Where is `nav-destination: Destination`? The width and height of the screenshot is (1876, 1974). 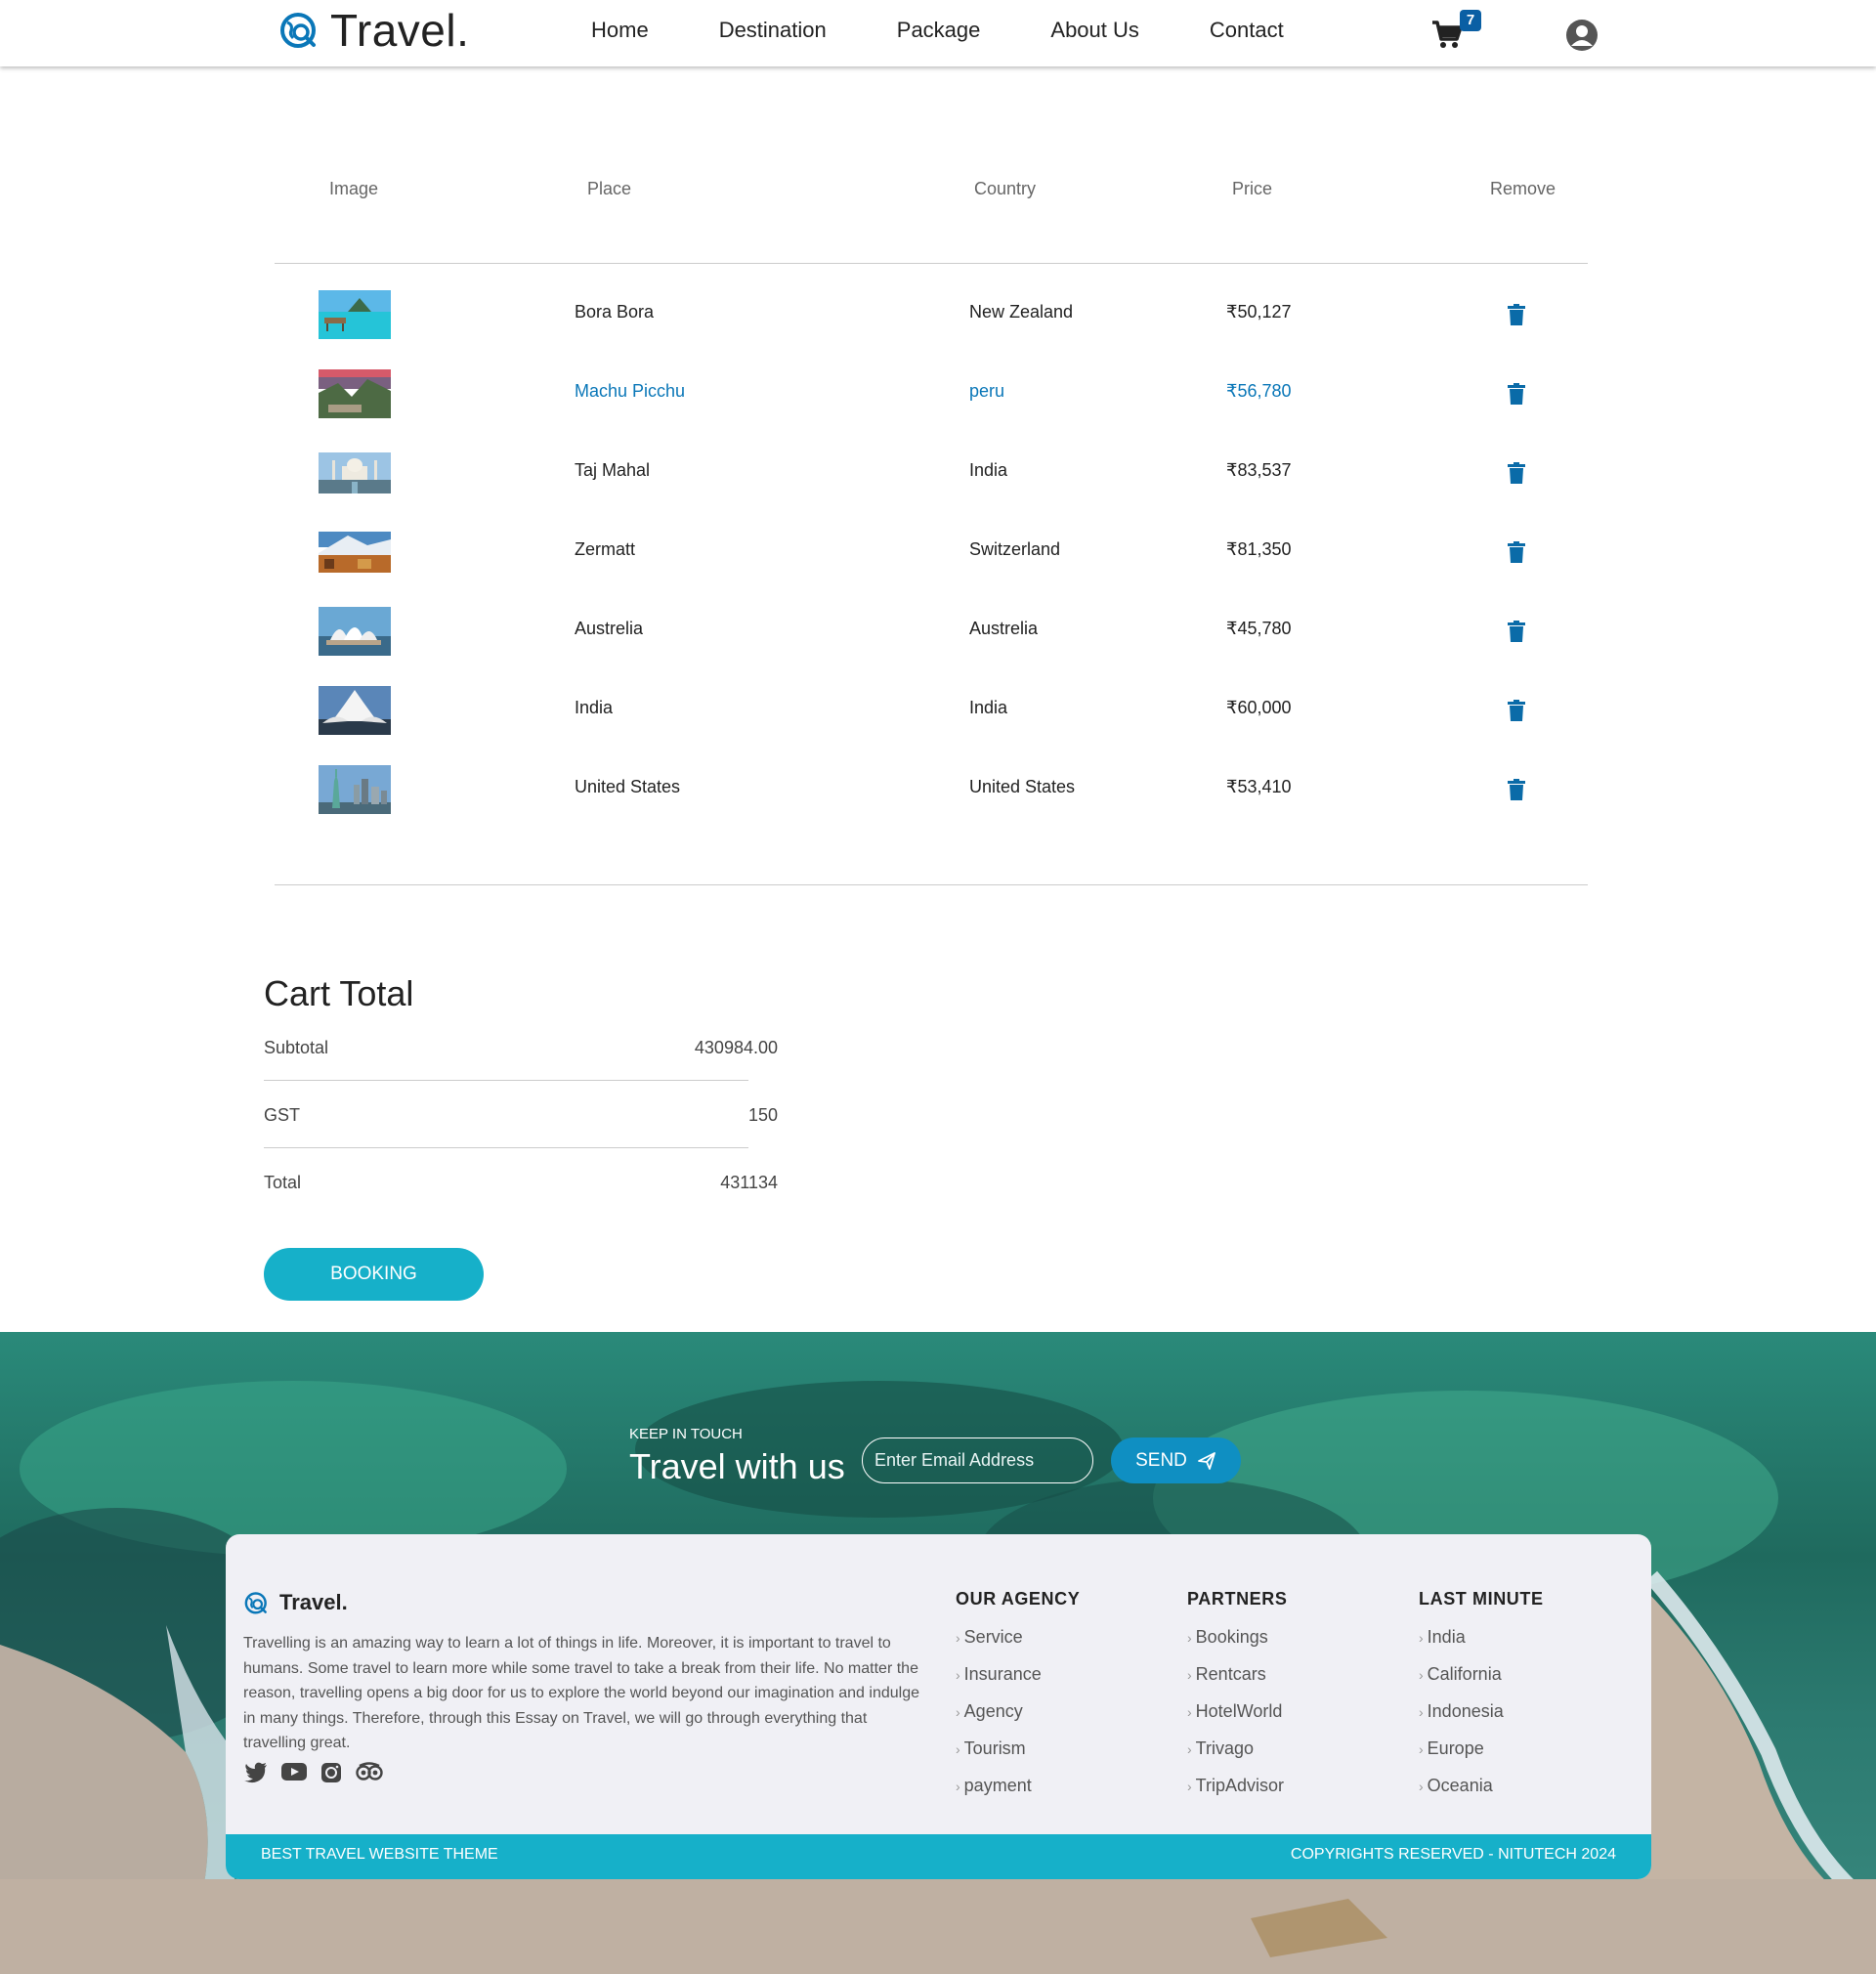
nav-destination: Destination is located at coordinates (773, 30).